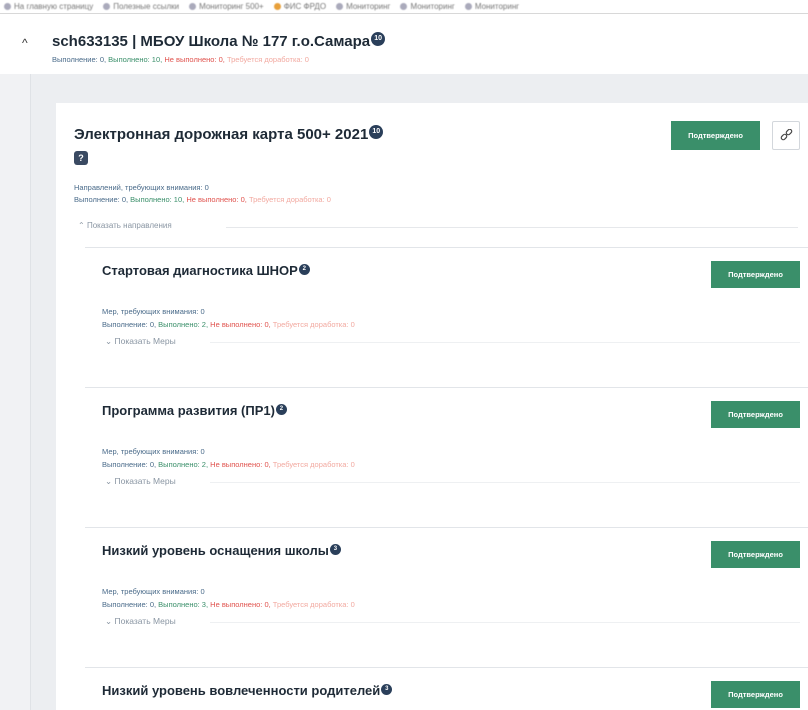 This screenshot has height=710, width=808. What do you see at coordinates (194, 410) in the screenshot?
I see `direction-title: Программа развития (ПР1) 2` at bounding box center [194, 410].